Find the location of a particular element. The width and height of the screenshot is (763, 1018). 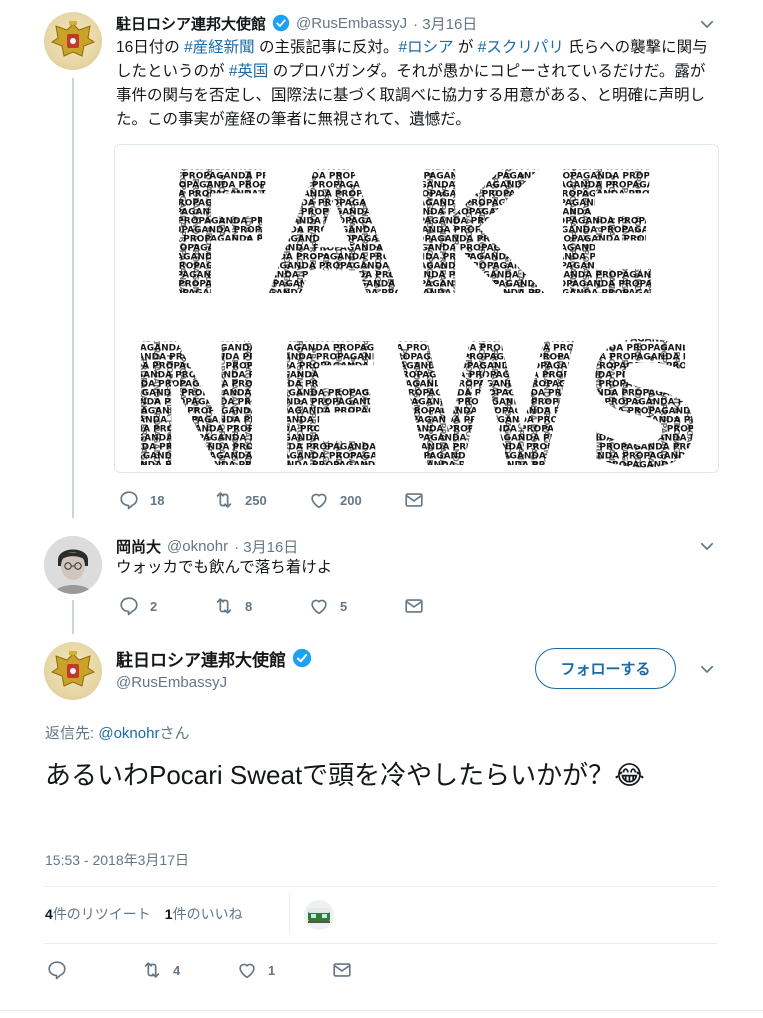

hashtag-link: #産経新聞 is located at coordinates (219, 47).